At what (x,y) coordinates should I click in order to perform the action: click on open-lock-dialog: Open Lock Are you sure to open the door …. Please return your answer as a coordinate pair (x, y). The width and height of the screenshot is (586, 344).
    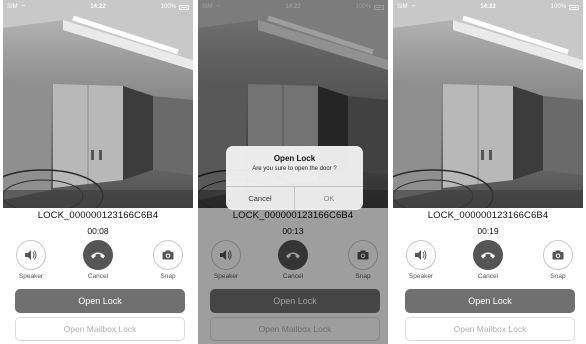
    Looking at the image, I should click on (294, 178).